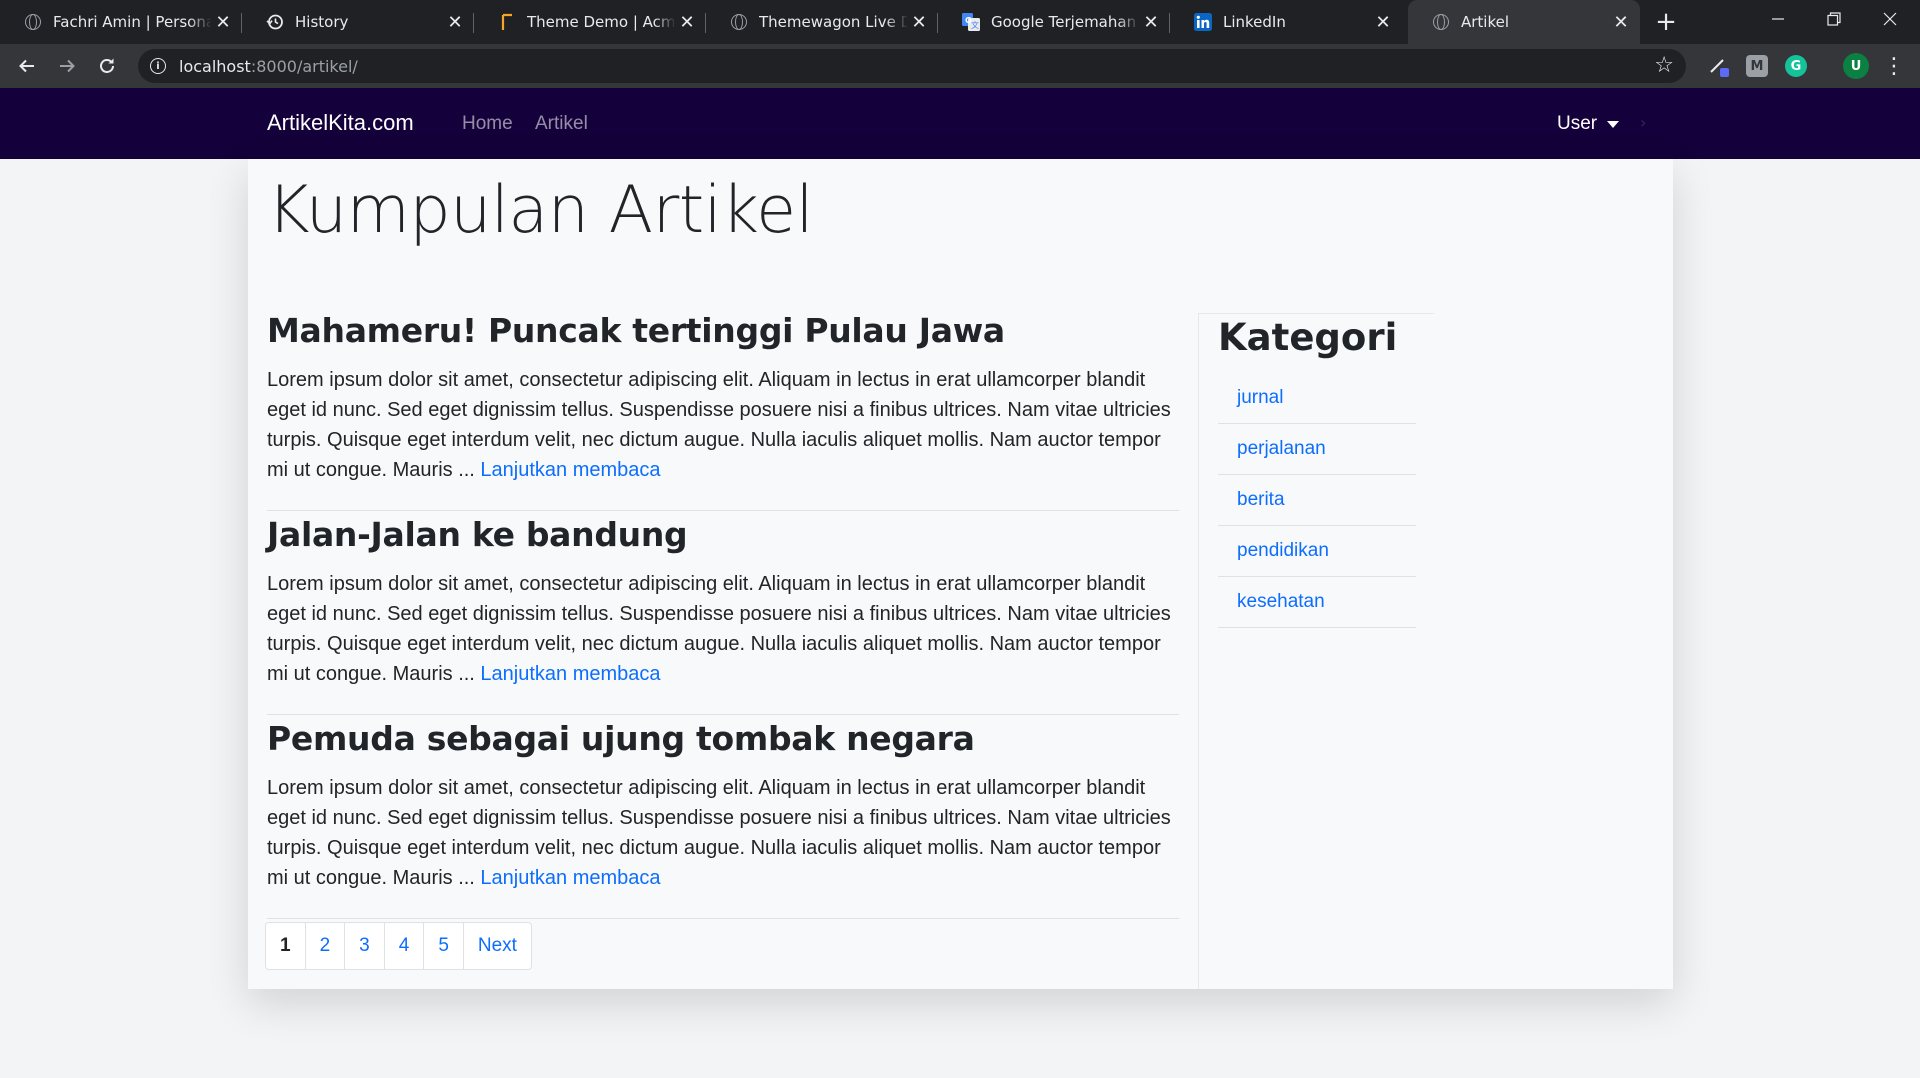 Image resolution: width=1920 pixels, height=1078 pixels. What do you see at coordinates (1834, 19) in the screenshot?
I see `restore-icon` at bounding box center [1834, 19].